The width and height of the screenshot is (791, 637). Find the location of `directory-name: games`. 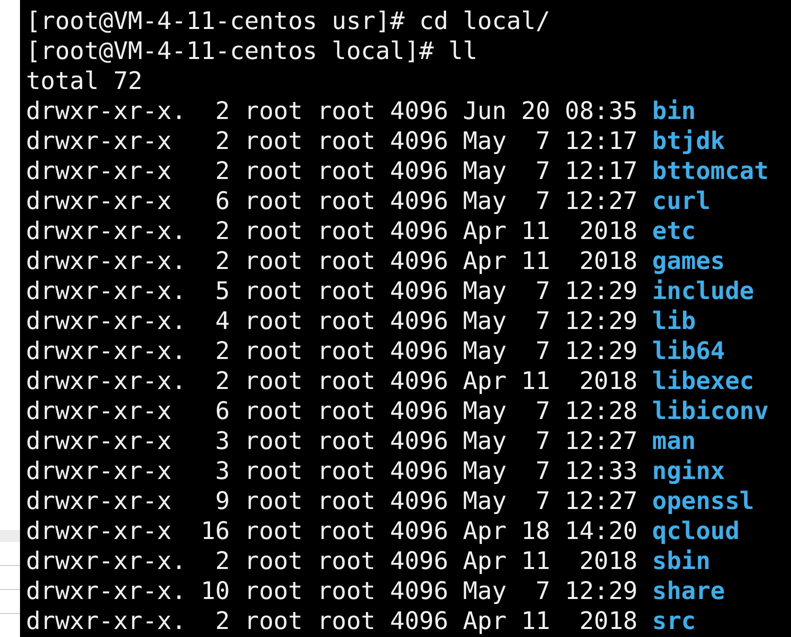

directory-name: games is located at coordinates (688, 261).